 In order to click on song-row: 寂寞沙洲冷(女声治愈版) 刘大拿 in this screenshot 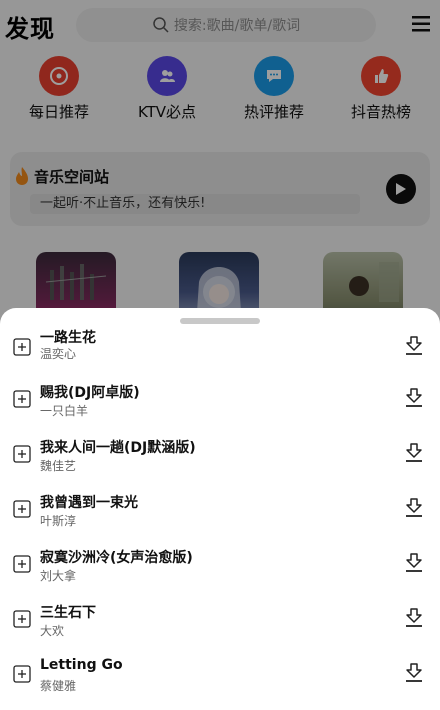, I will do `click(220, 572)`.